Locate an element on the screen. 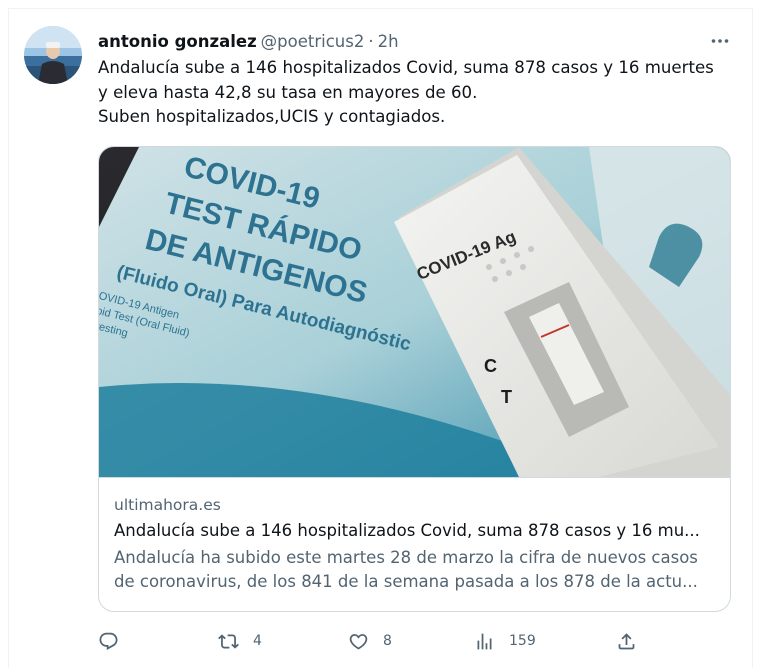  heart-icon is located at coordinates (358, 641).